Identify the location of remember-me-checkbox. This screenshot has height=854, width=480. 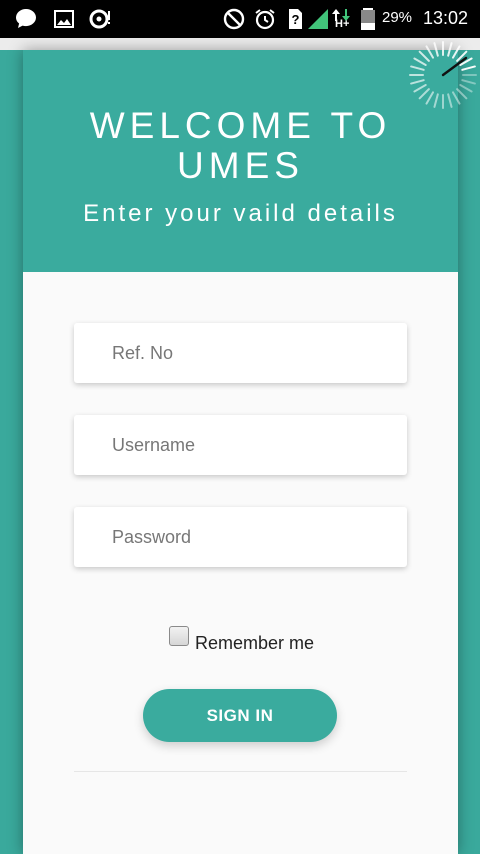
(179, 636).